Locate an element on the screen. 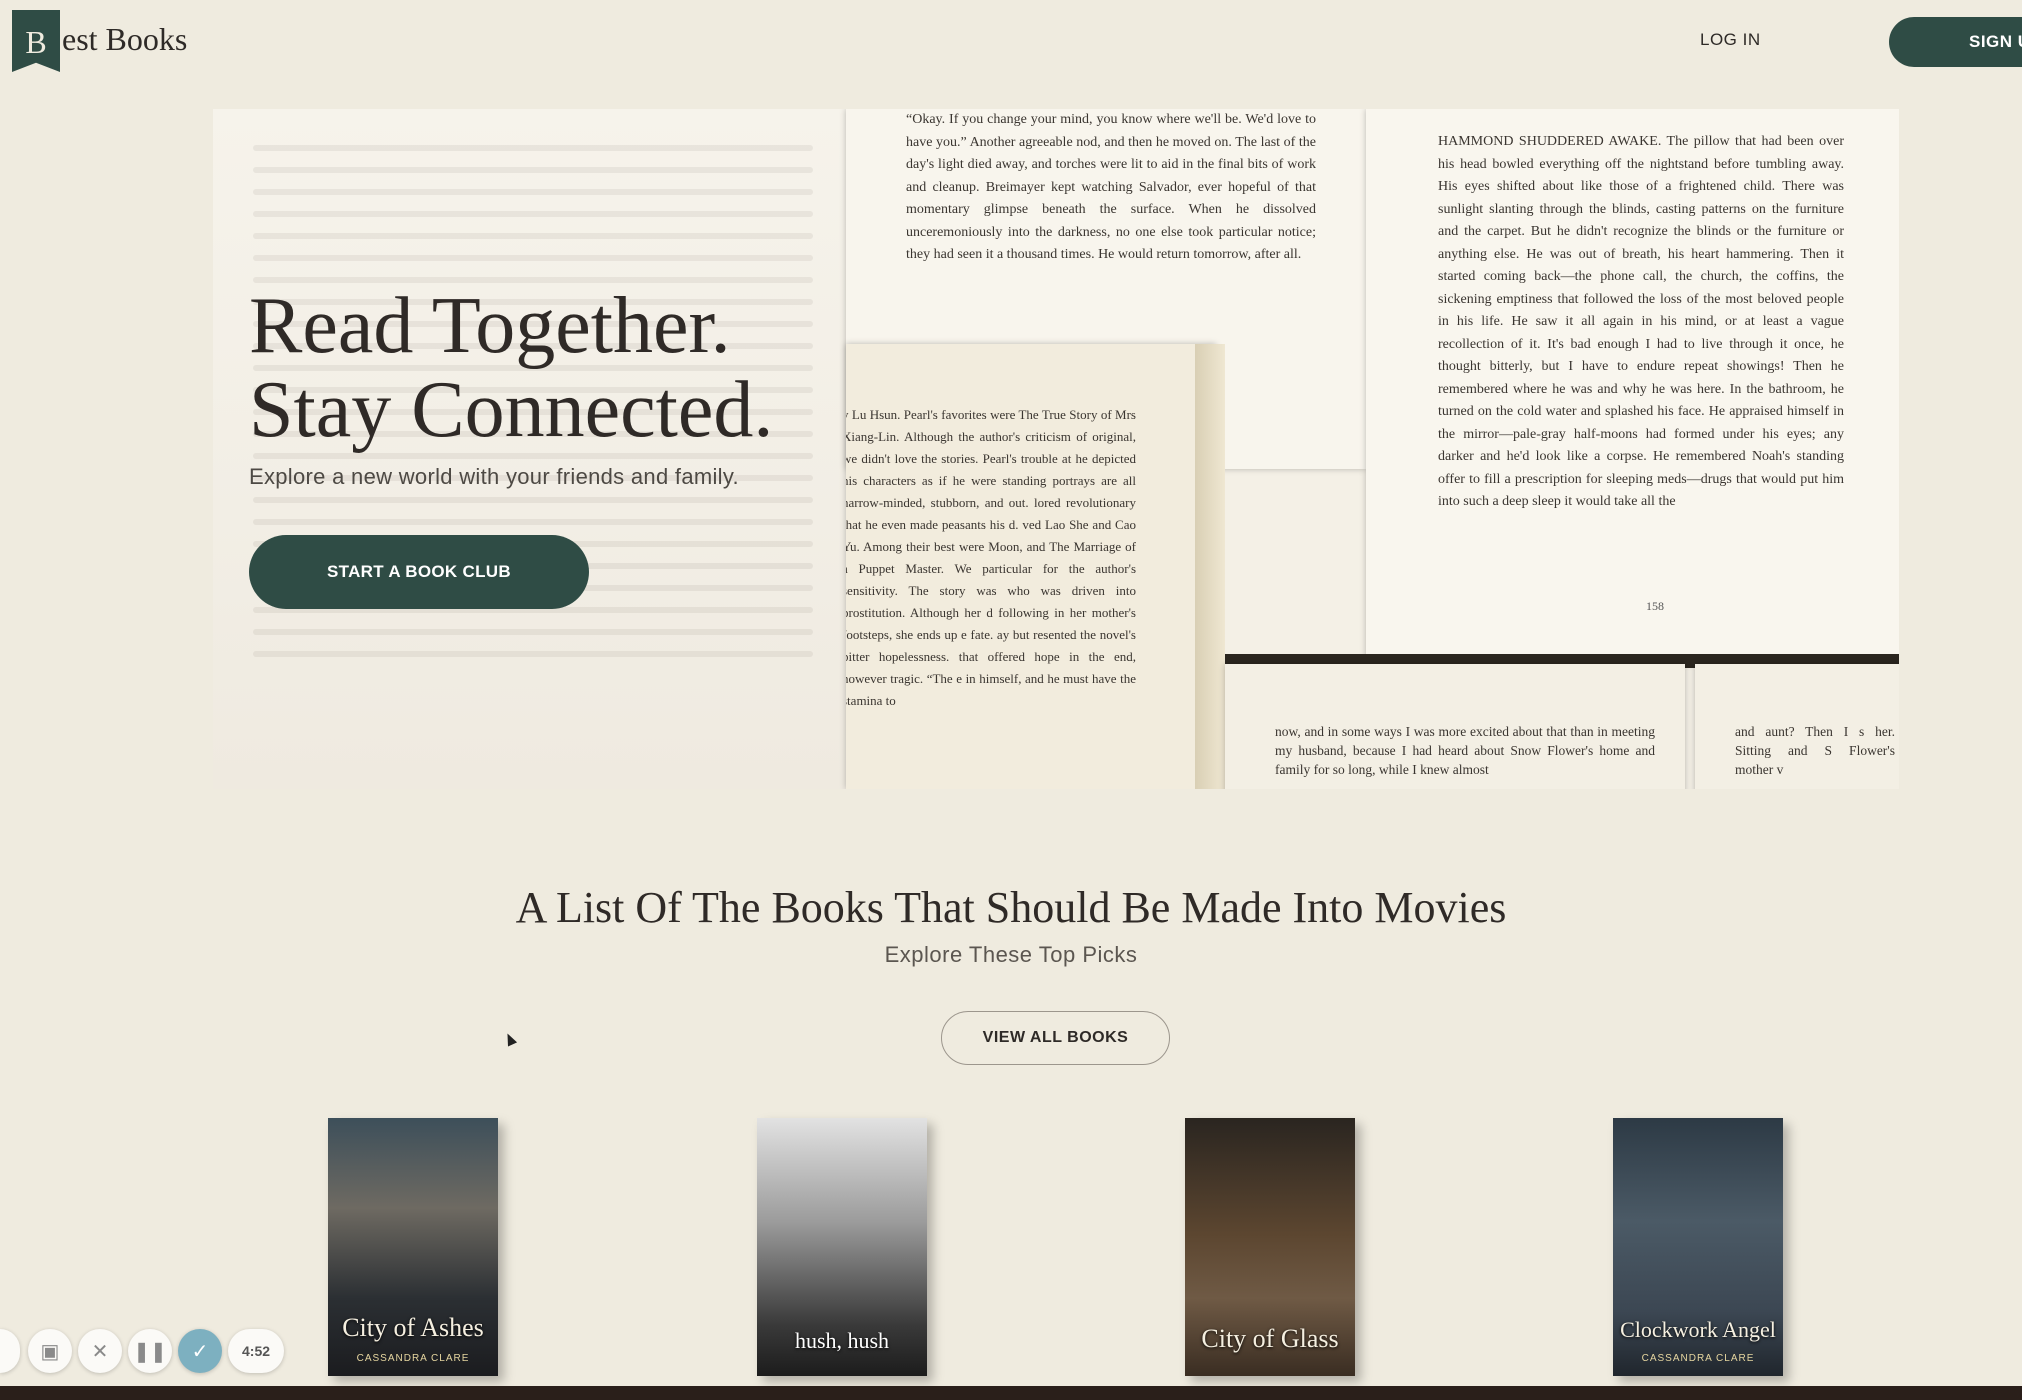  logo-bookmark-icon: B is located at coordinates (36, 41).